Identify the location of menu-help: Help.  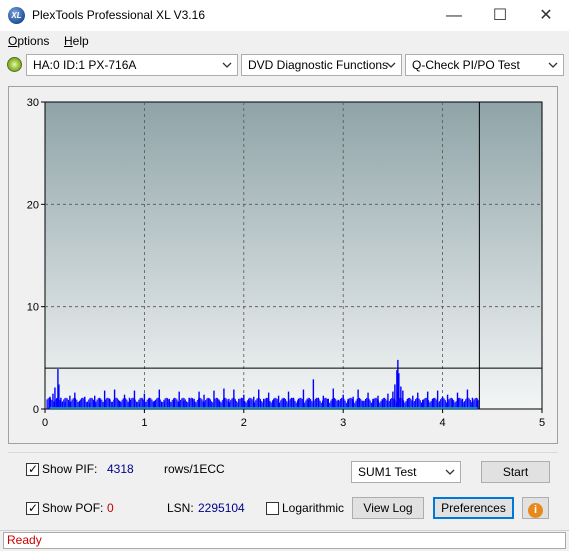
(76, 41).